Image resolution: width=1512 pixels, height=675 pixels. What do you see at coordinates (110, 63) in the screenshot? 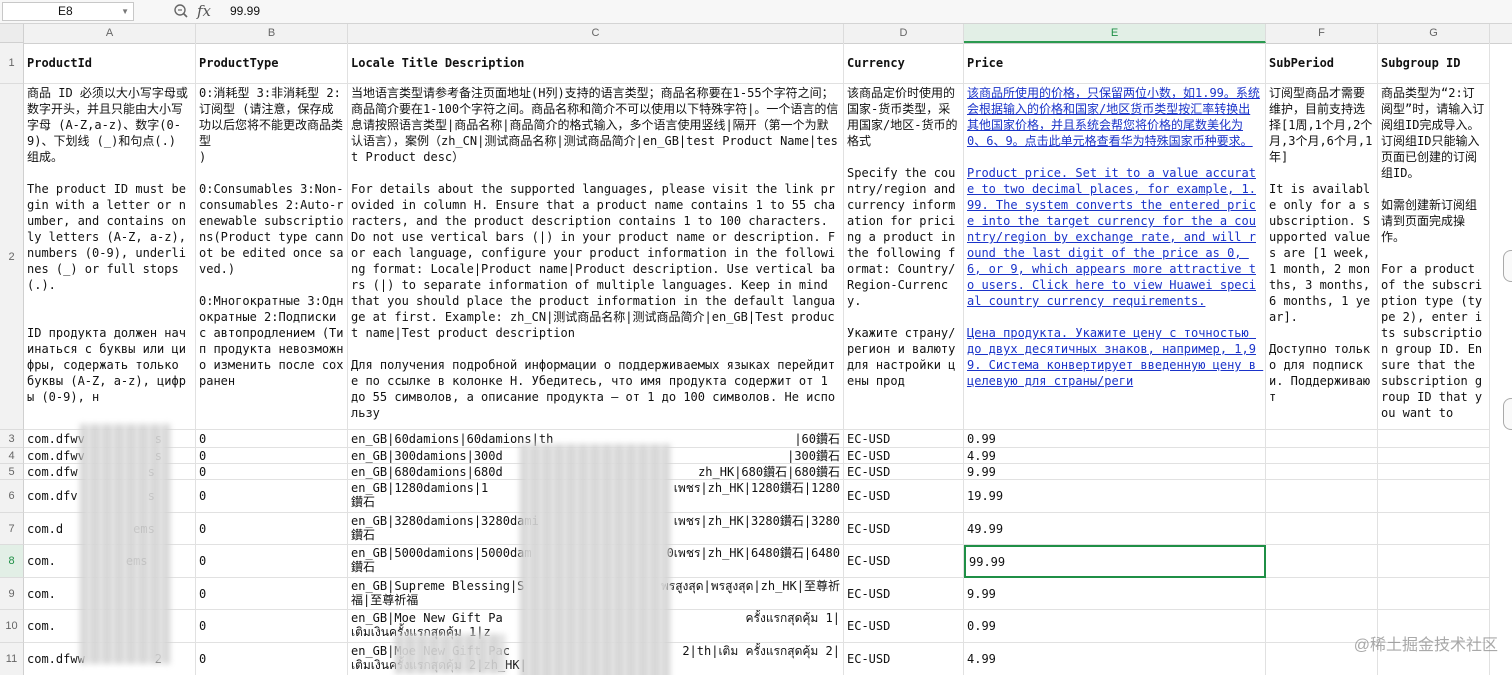
I see `header-cell-a: ProductId` at bounding box center [110, 63].